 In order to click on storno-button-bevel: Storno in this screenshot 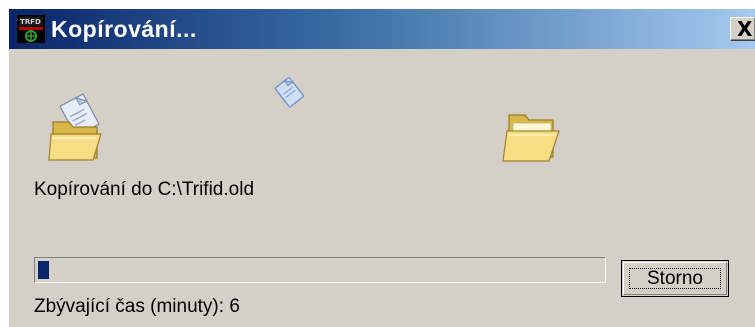, I will do `click(675, 278)`.